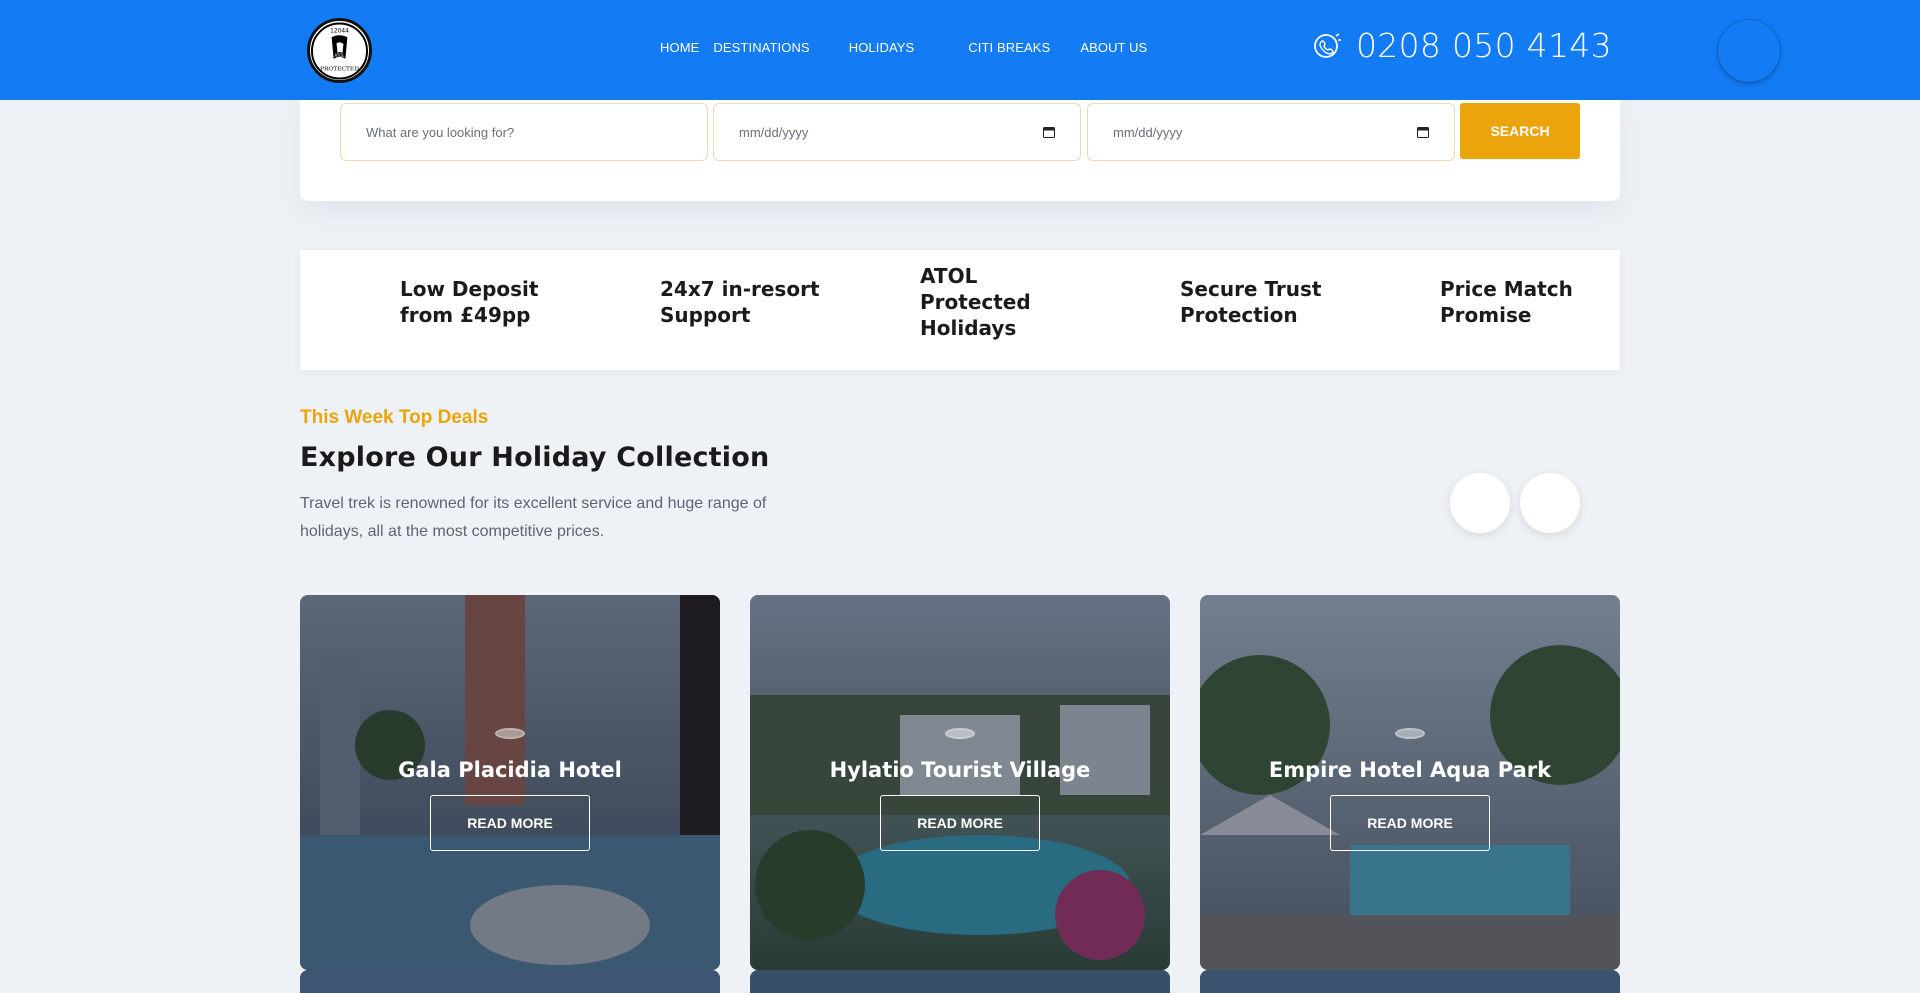 Image resolution: width=1920 pixels, height=993 pixels. What do you see at coordinates (465, 315) in the screenshot?
I see `feature-line: from £49pp` at bounding box center [465, 315].